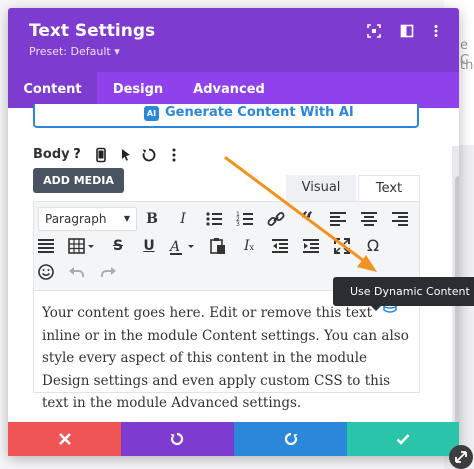 This screenshot has height=469, width=474. What do you see at coordinates (152, 219) in the screenshot?
I see `bold-icon: B` at bounding box center [152, 219].